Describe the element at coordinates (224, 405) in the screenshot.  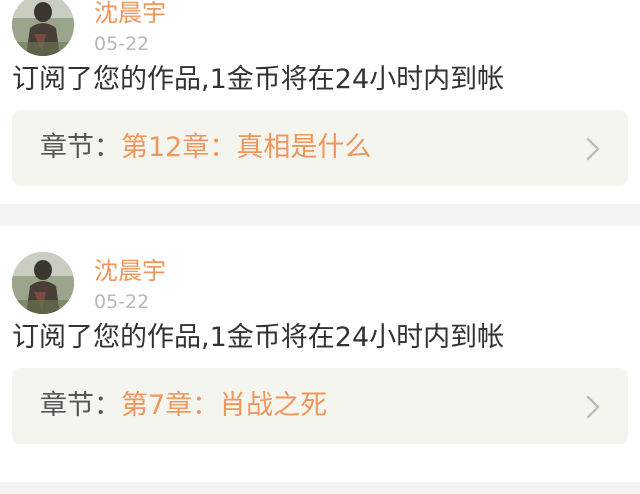
I see `chapter-title: 第7章：肖战之死` at that location.